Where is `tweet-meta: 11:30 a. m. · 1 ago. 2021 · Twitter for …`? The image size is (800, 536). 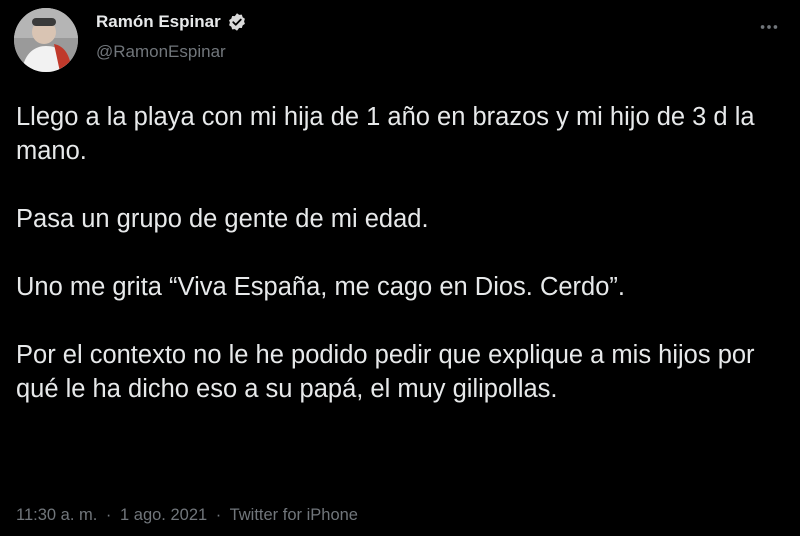 tweet-meta: 11:30 a. m. · 1 ago. 2021 · Twitter for … is located at coordinates (187, 515).